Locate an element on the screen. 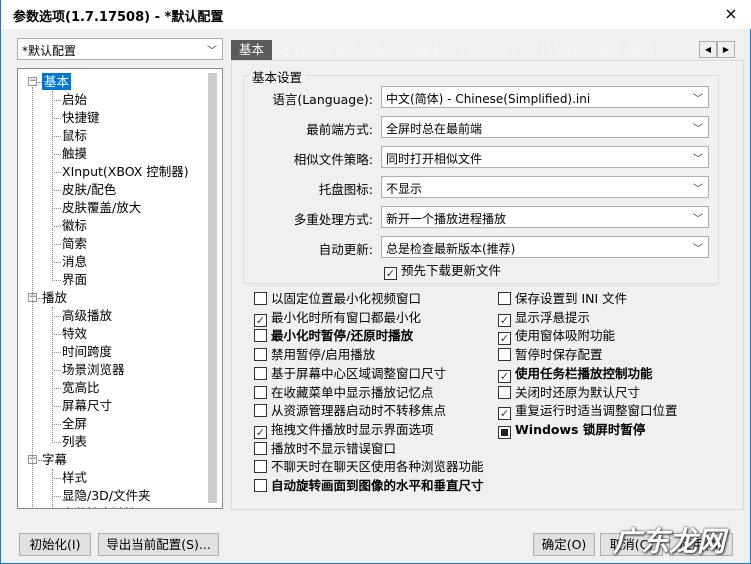 This screenshot has height=564, width=751. option-checkbox: 播放时不显示错误窗口 is located at coordinates (325, 449).